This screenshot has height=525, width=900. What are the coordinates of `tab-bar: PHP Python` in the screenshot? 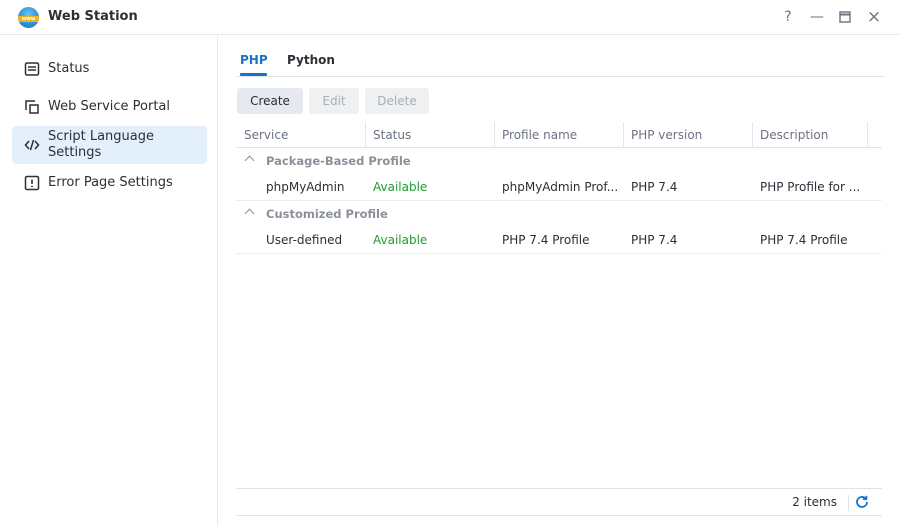 It's located at (560, 58).